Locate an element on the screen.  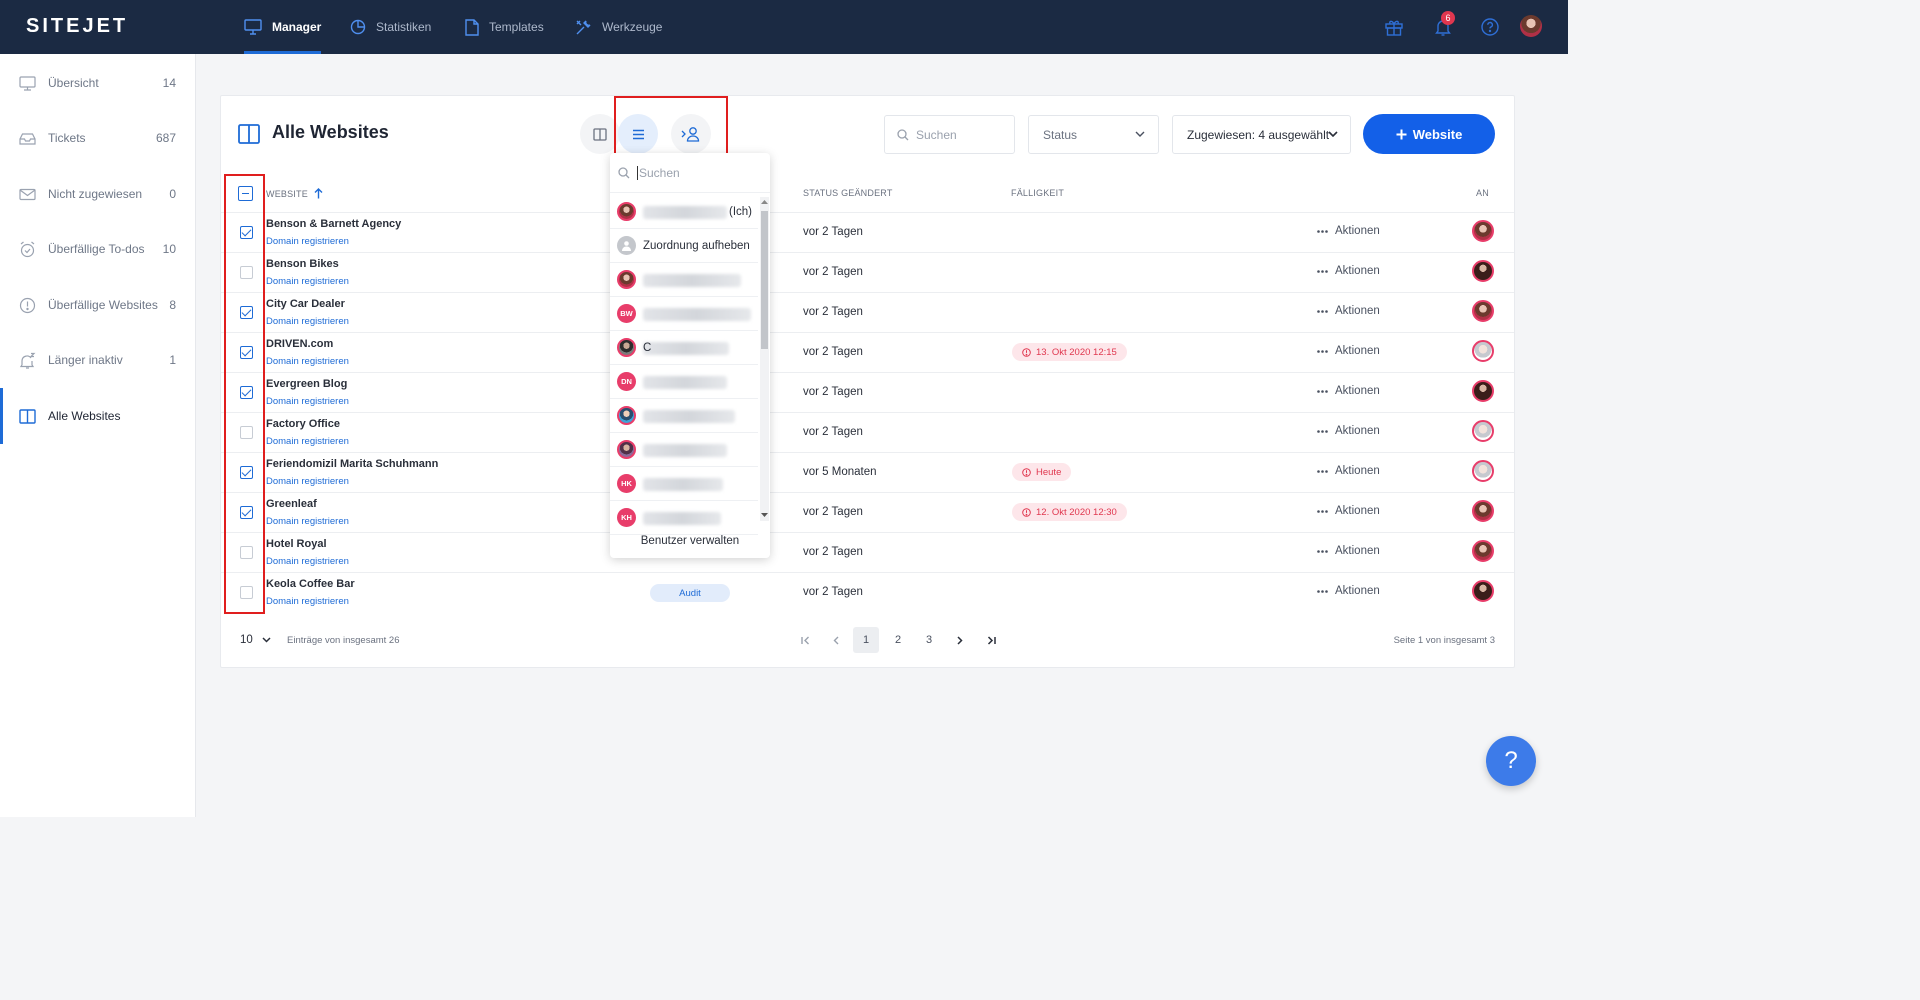
column-header-website: WEBSITE is located at coordinates (294, 193).